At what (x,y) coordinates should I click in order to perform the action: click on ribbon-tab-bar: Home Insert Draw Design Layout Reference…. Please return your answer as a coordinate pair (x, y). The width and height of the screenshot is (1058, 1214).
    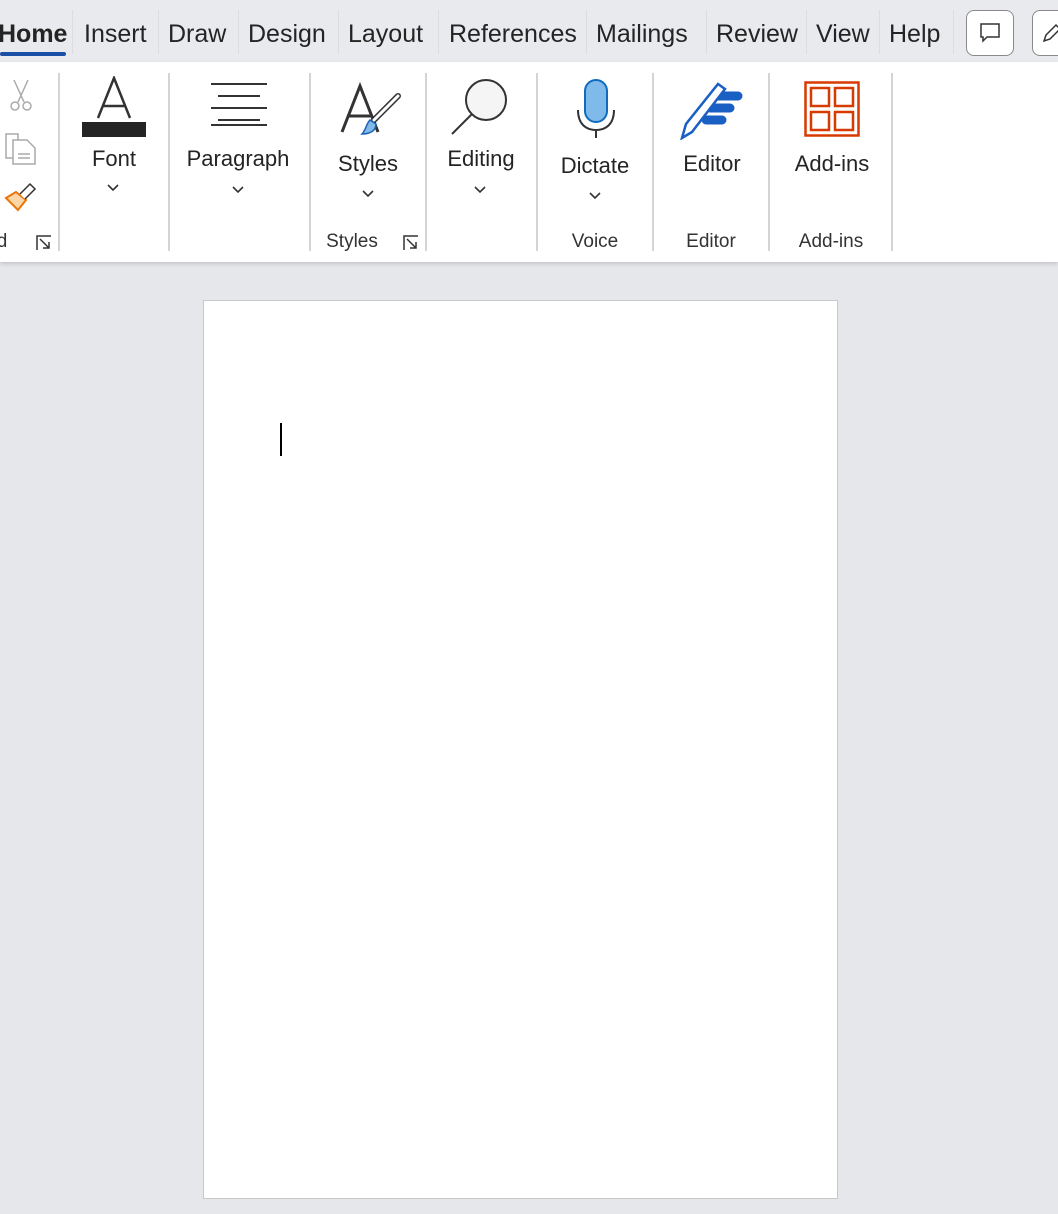
    Looking at the image, I should click on (529, 31).